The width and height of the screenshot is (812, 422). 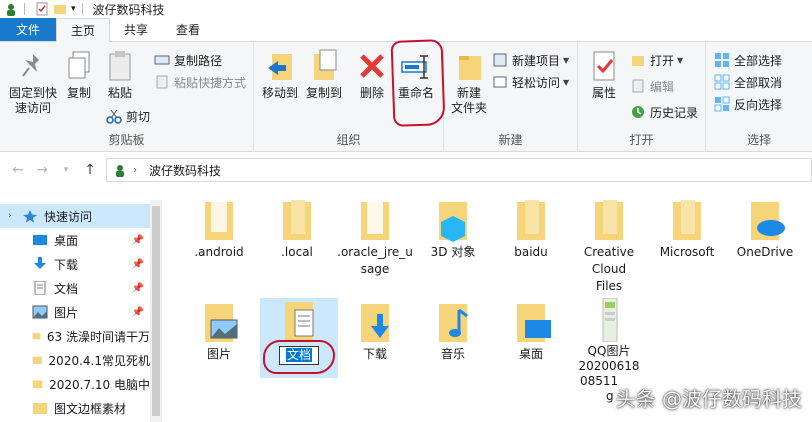 What do you see at coordinates (375, 260) in the screenshot?
I see `file-name: .oracle_jre_usage` at bounding box center [375, 260].